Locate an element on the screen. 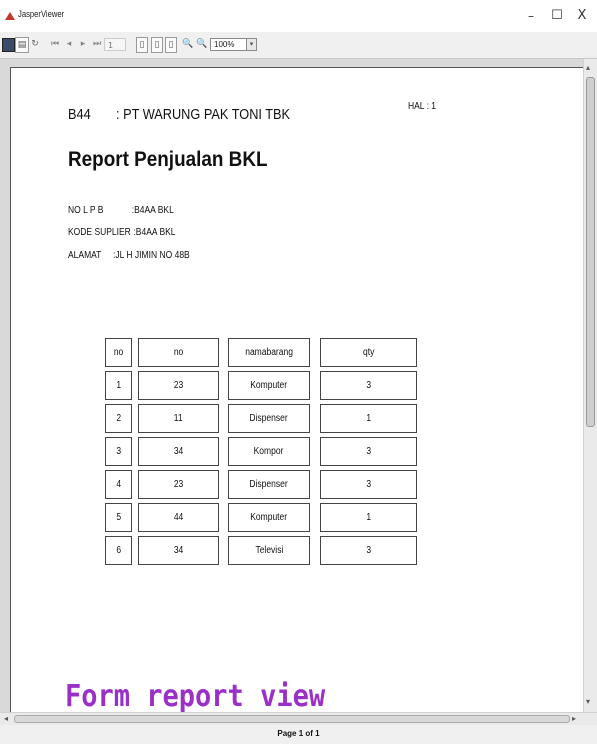 This screenshot has width=597, height=744. table-header-cell: qty is located at coordinates (368, 352).